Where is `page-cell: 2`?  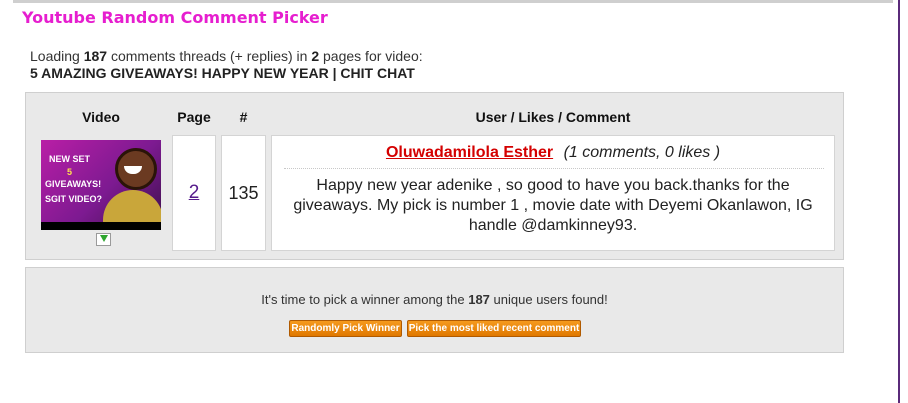
page-cell: 2 is located at coordinates (194, 193).